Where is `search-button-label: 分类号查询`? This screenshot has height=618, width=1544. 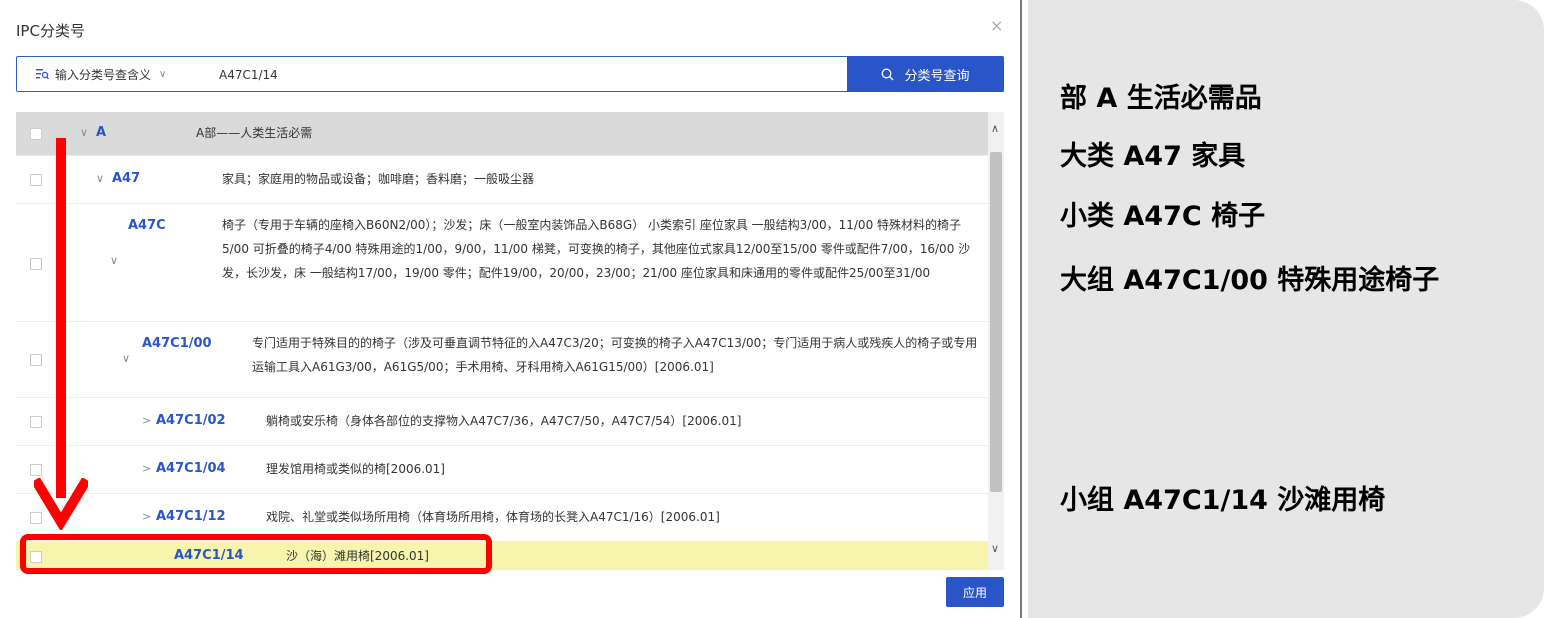
search-button-label: 分类号查询 is located at coordinates (937, 76).